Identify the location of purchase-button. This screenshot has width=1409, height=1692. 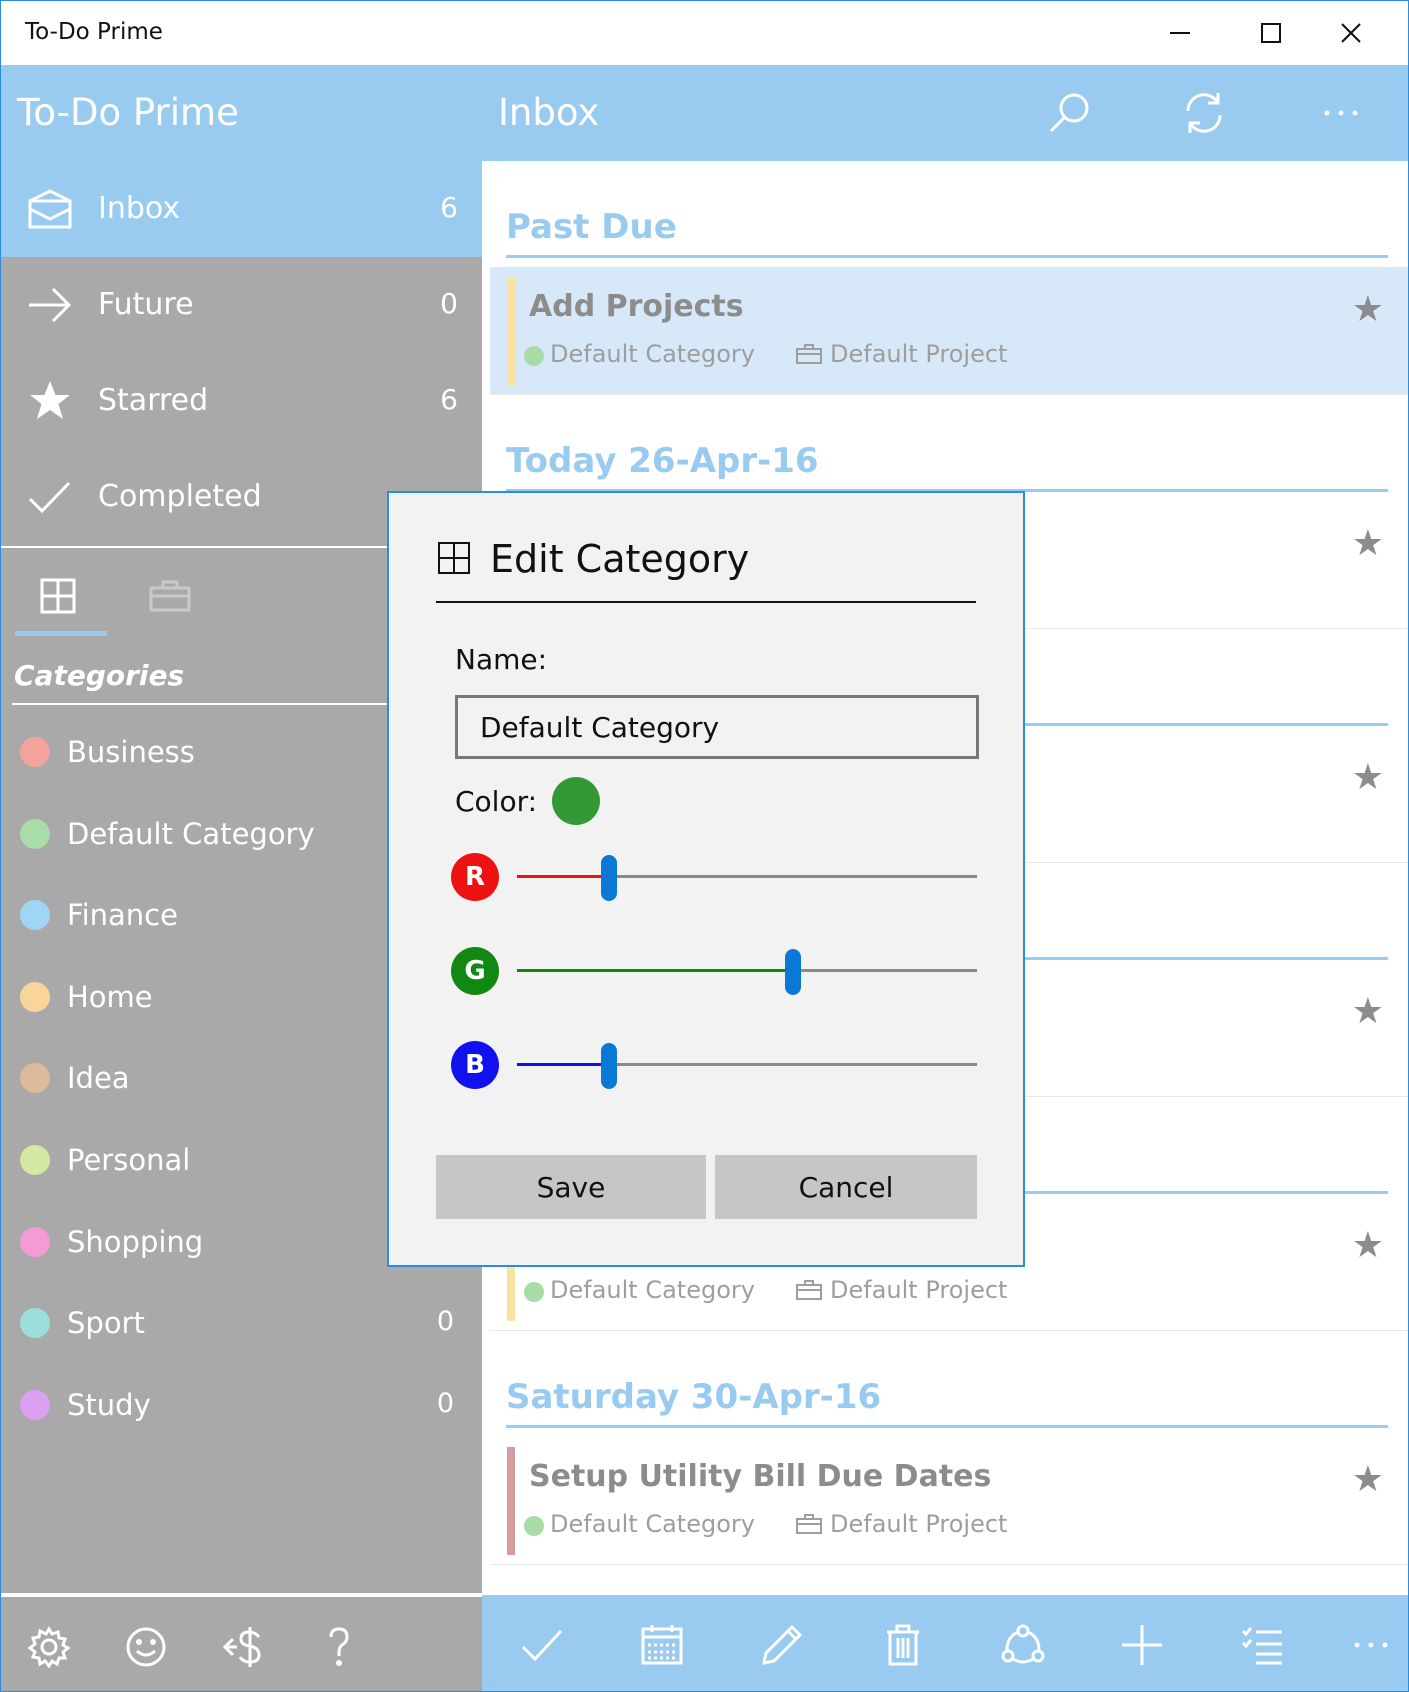
(243, 1647).